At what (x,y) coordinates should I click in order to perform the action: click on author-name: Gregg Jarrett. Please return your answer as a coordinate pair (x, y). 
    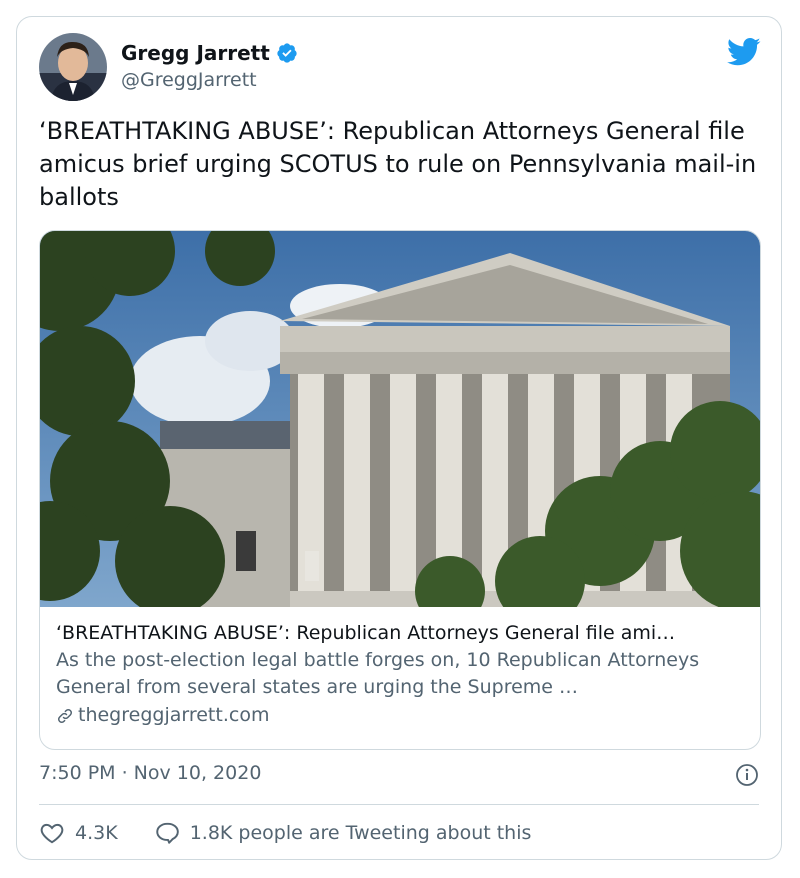
    Looking at the image, I should click on (209, 53).